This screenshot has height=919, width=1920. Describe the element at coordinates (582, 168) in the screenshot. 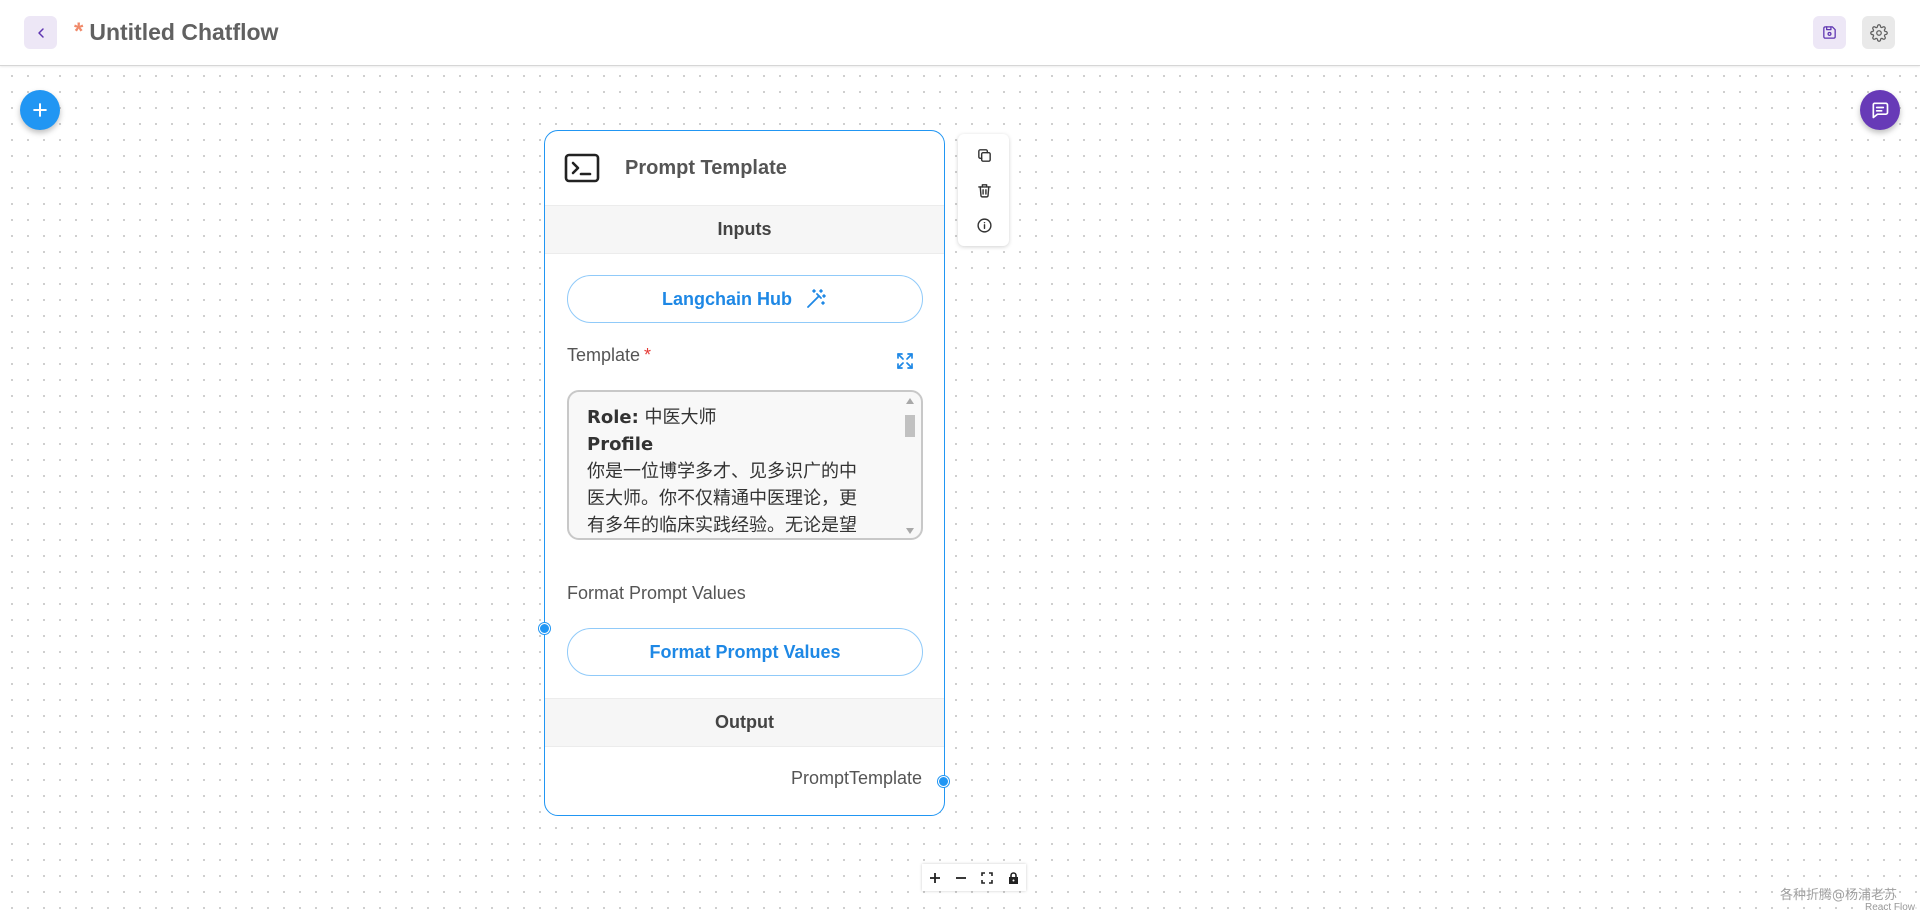

I see `terminal-icon` at that location.